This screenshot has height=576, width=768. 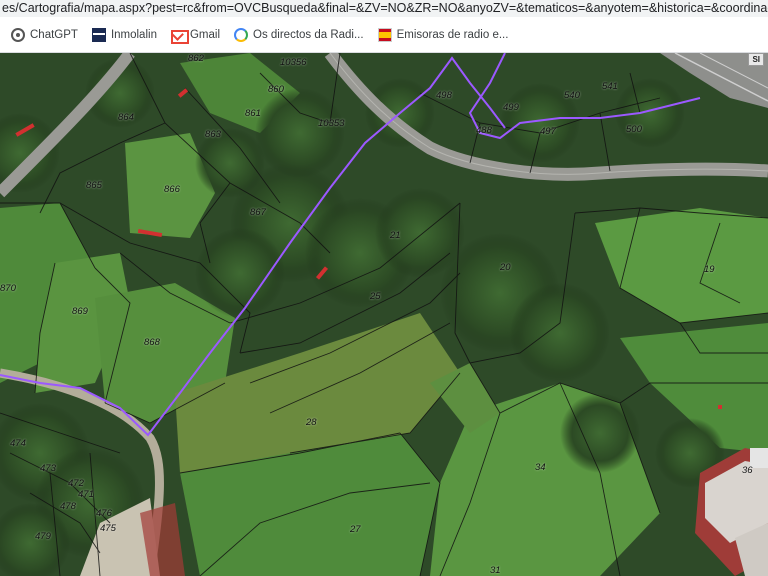 I want to click on parcel-label: 867, so click(x=258, y=212).